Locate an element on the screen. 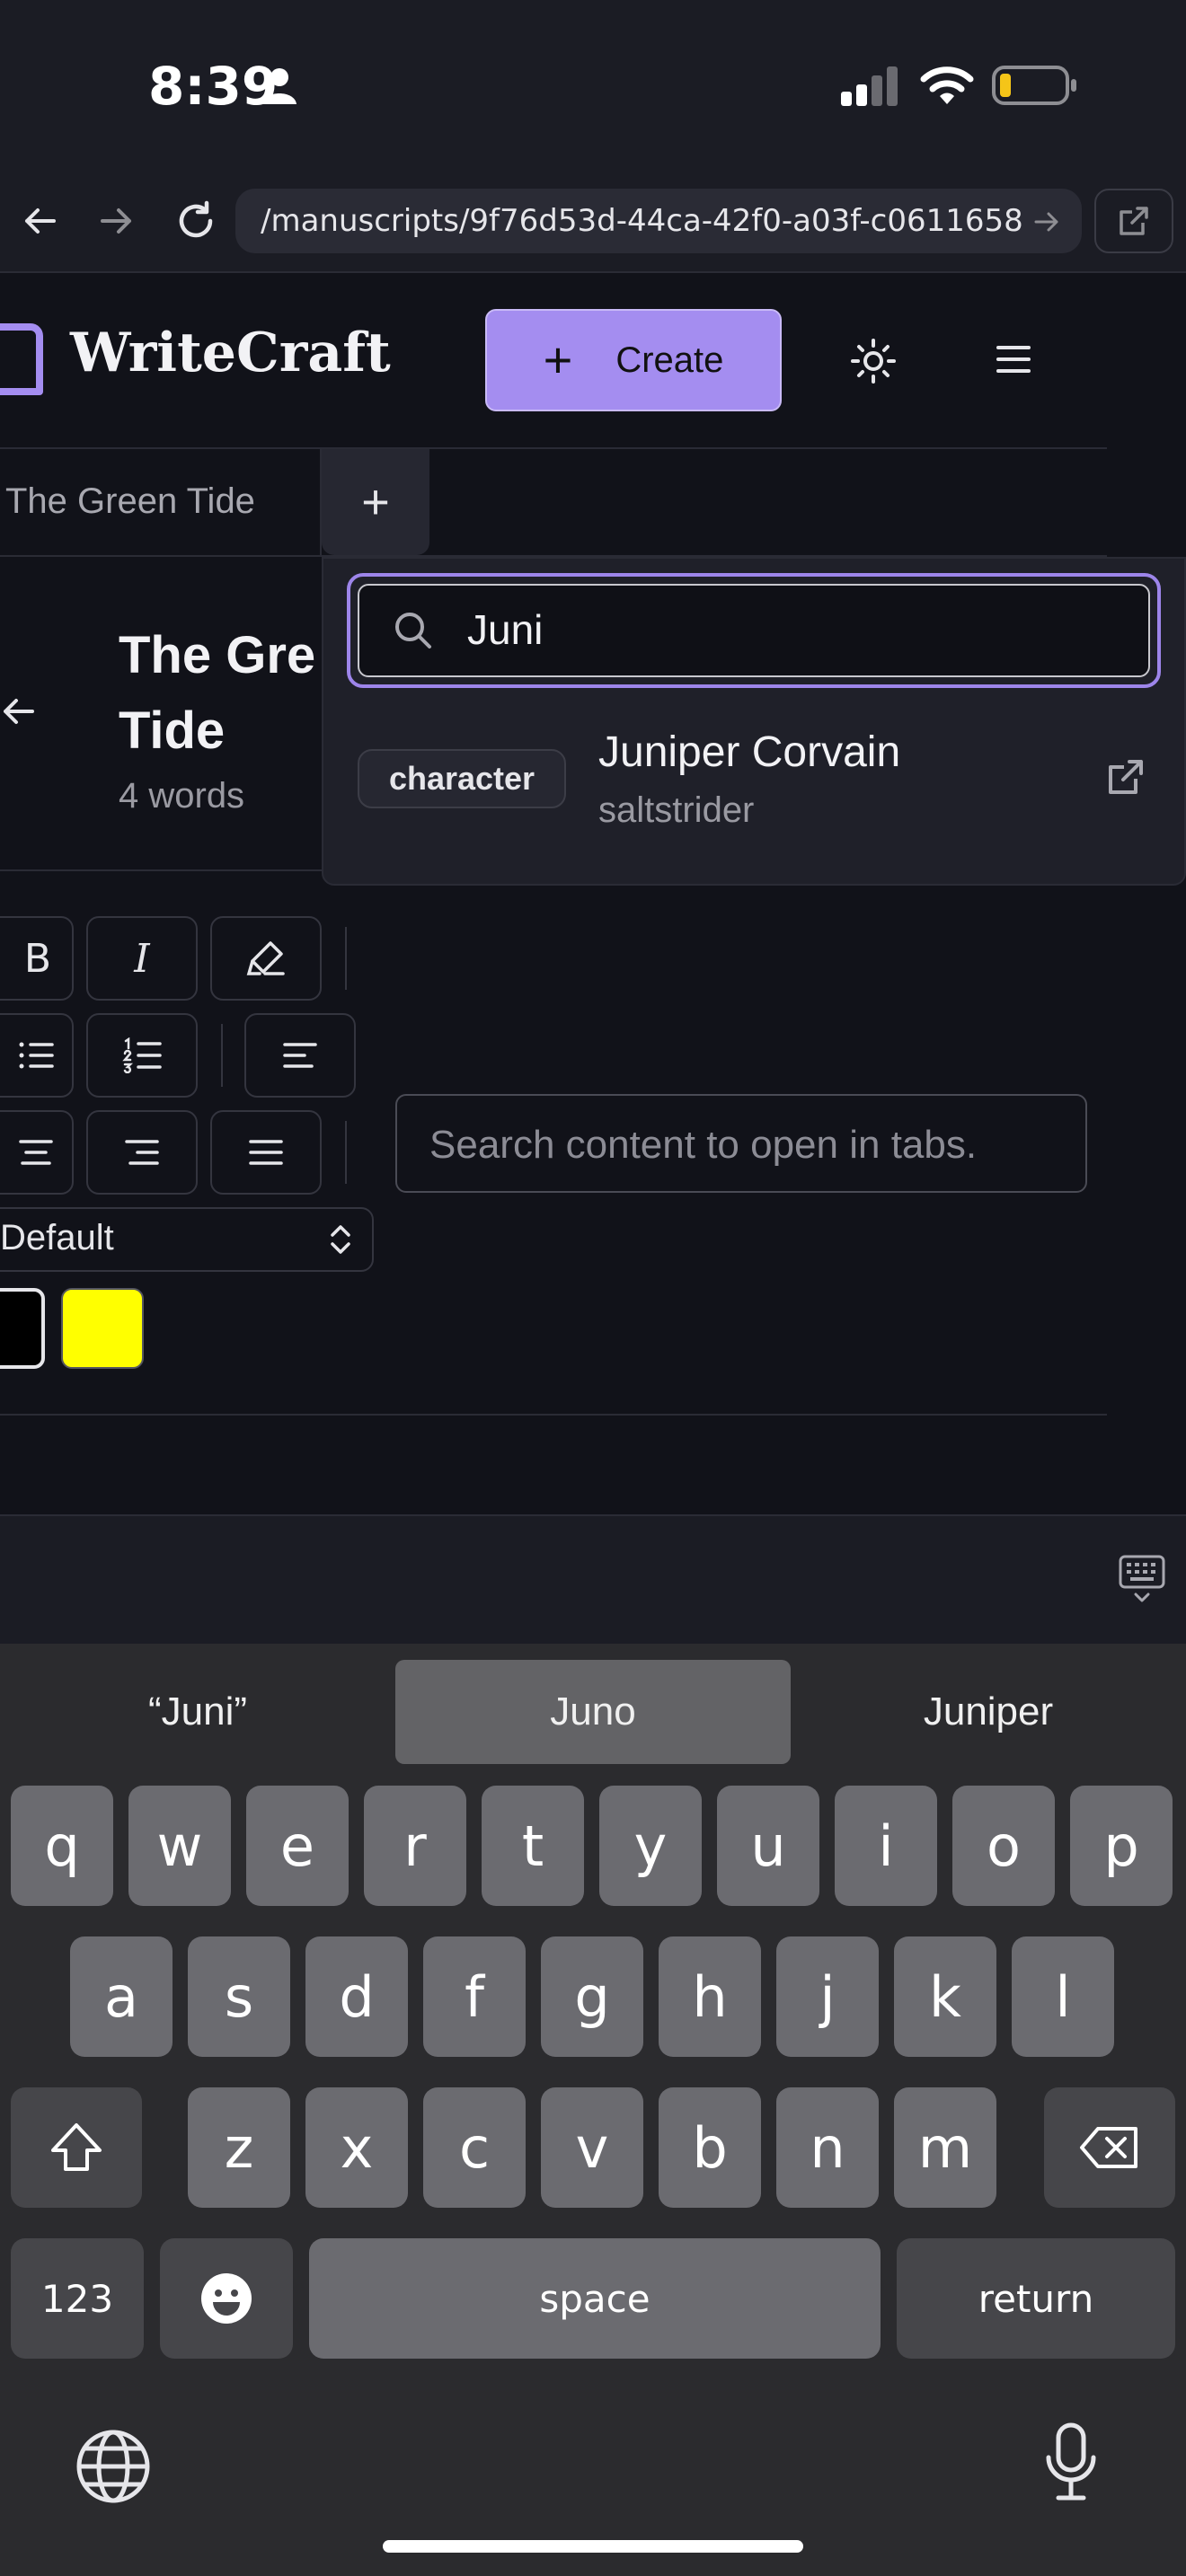  keyboard-accessory-bar is located at coordinates (593, 1579).